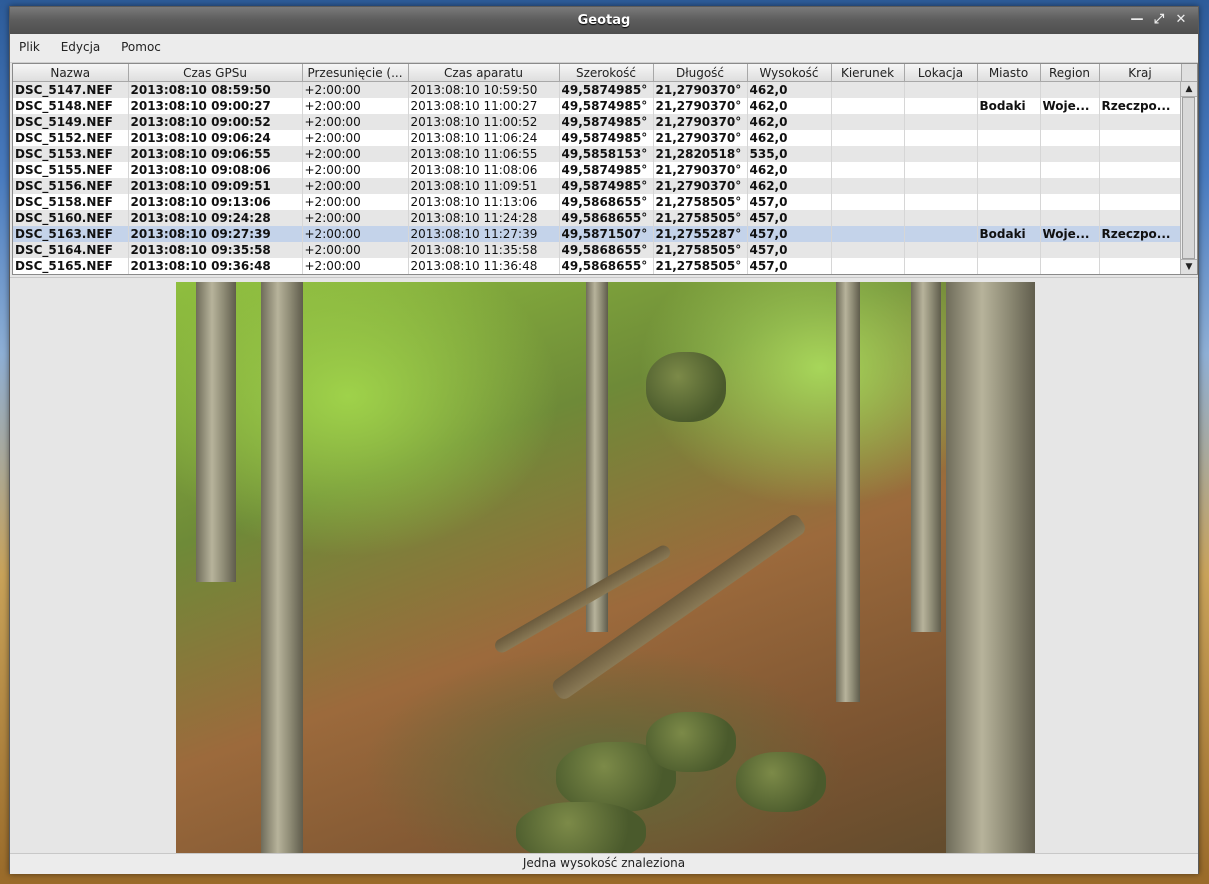  Describe the element at coordinates (789, 73) in the screenshot. I see `column-header: Wysokość` at that location.